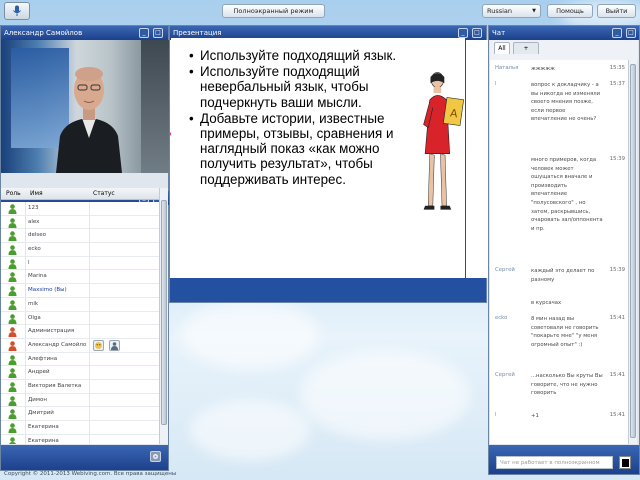 This screenshot has height=480, width=640. I want to click on participant-row: ecko, so click(80, 250).